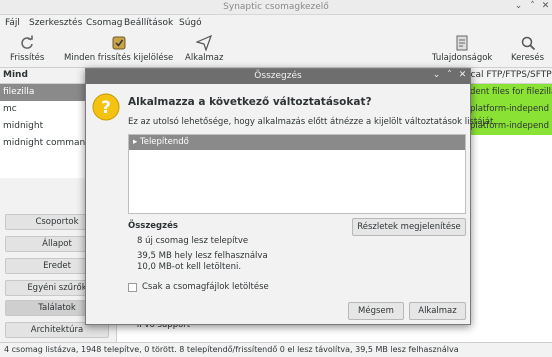 The height and width of the screenshot is (357, 552). Describe the element at coordinates (55, 23) in the screenshot. I see `menu-edit: Szerkesztés` at that location.